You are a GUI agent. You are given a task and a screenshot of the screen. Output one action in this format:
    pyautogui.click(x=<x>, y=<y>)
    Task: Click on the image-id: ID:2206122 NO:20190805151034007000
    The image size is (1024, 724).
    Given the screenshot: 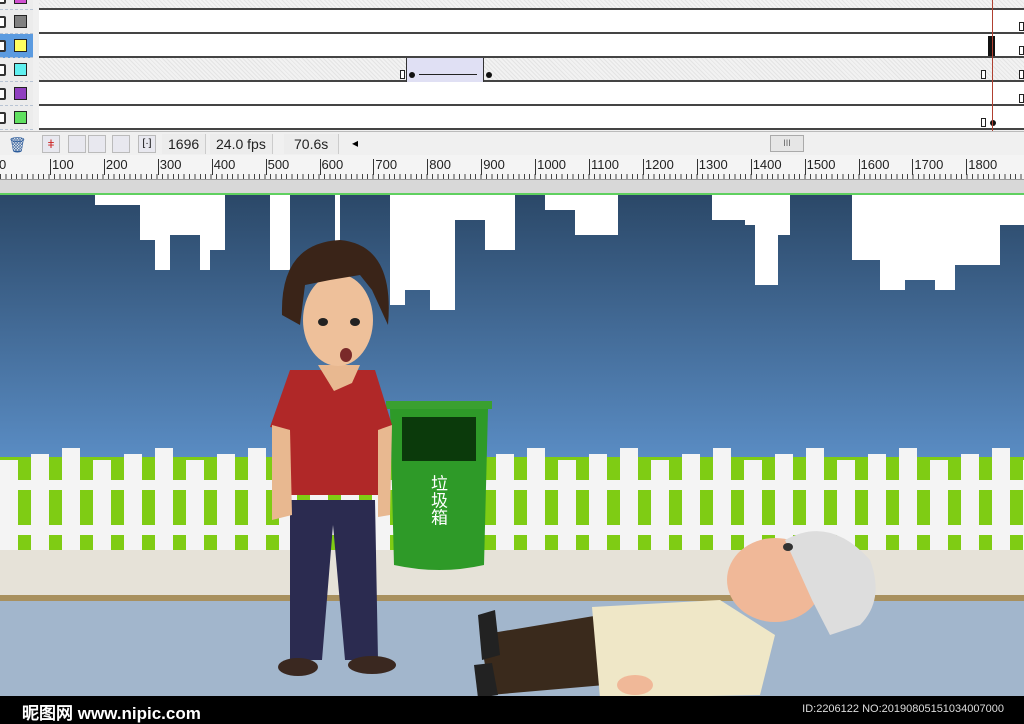 What is the action you would take?
    pyautogui.click(x=903, y=709)
    